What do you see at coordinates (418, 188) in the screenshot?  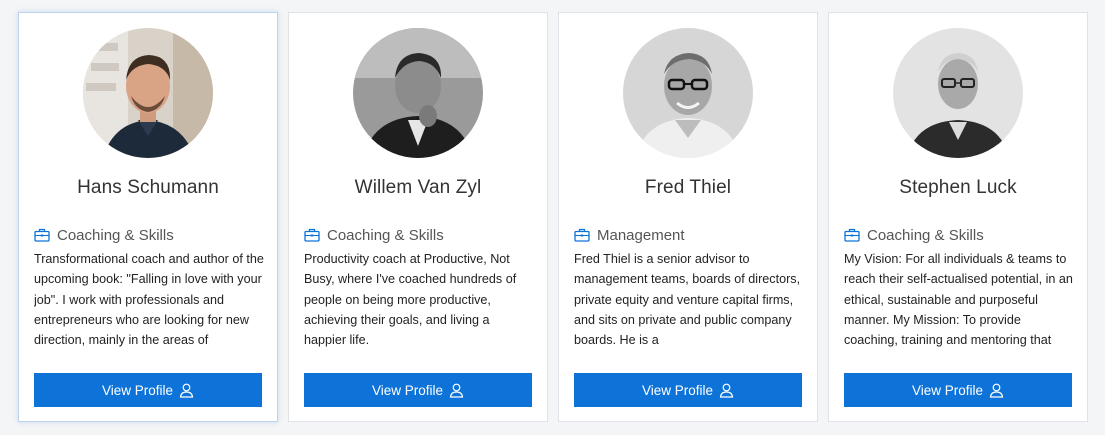 I see `coach-name: Willem Van Zyl` at bounding box center [418, 188].